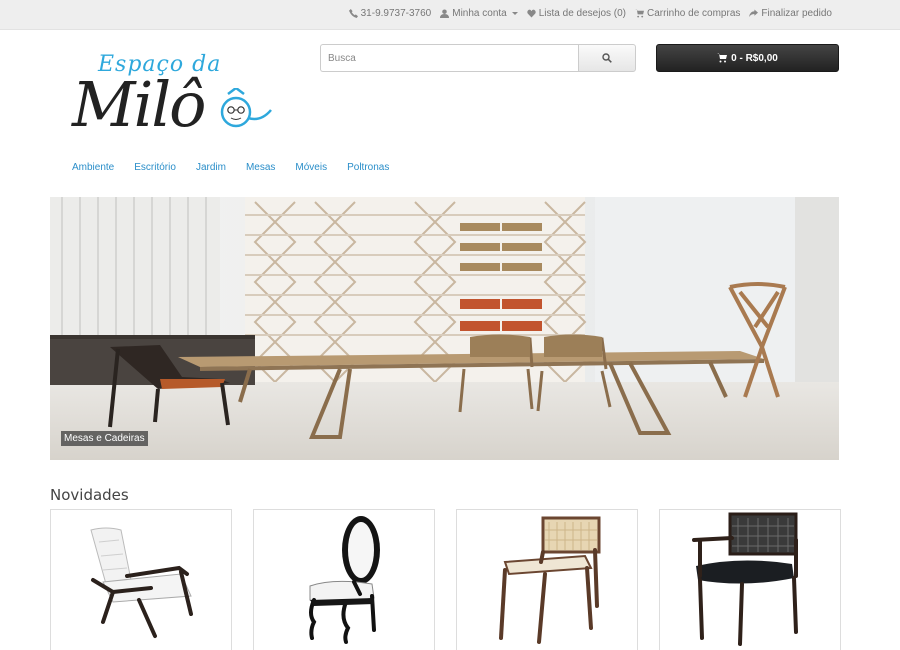  I want to click on checkout-link: Finalizar pedido, so click(790, 13).